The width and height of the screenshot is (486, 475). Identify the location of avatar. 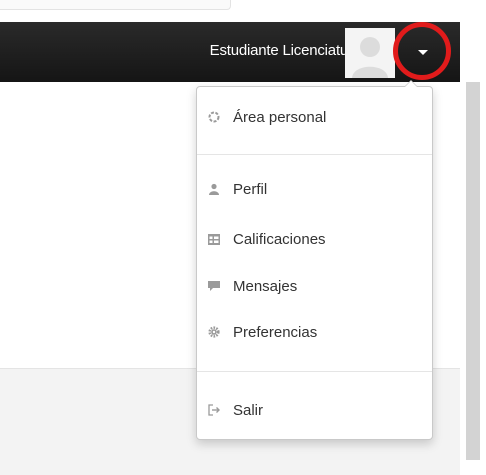
(370, 53).